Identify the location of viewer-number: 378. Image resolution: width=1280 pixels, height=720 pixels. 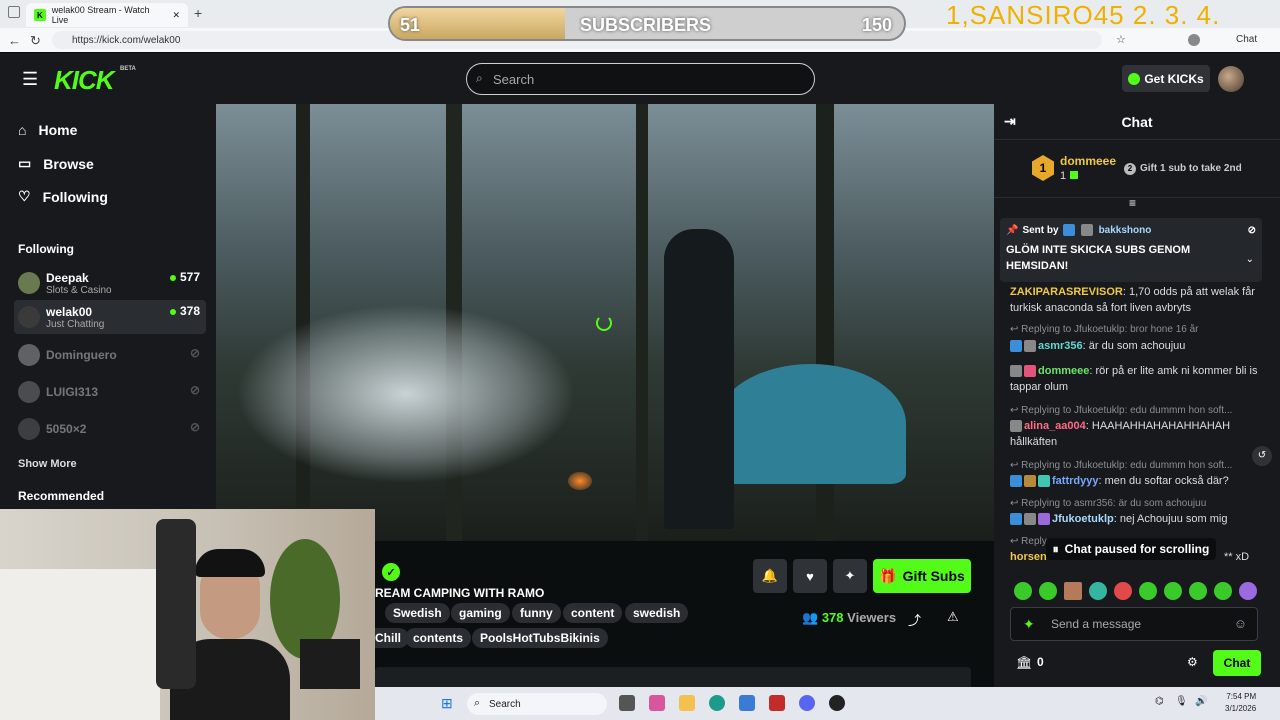
(832, 617).